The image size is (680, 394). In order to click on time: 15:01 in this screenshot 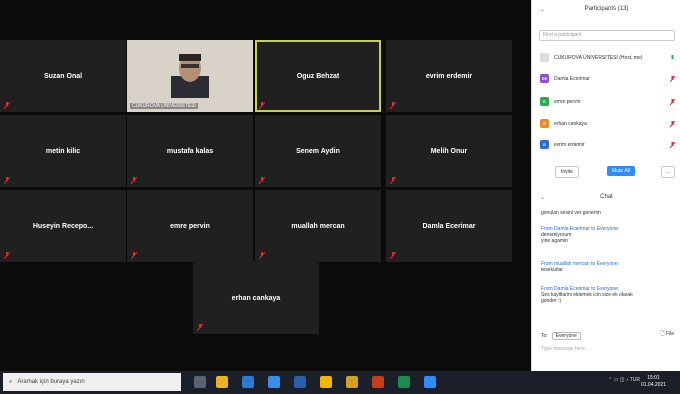, I will do `click(653, 378)`.